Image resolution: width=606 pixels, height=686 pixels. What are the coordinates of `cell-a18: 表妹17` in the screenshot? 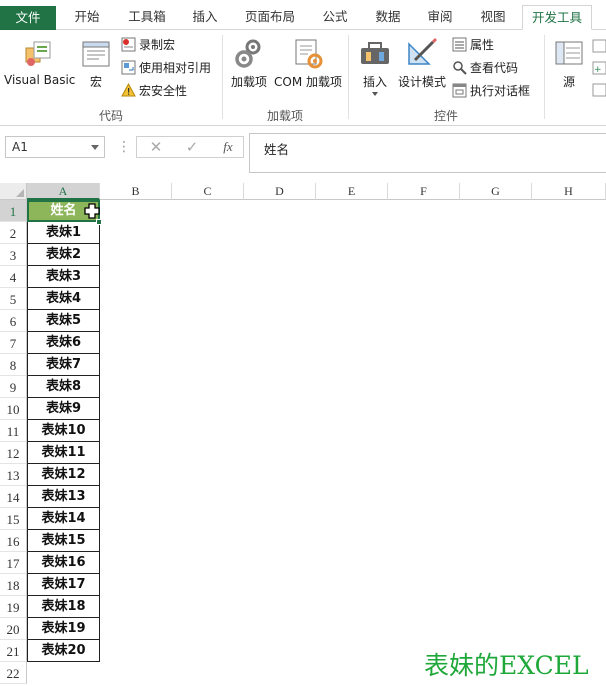 It's located at (63, 585).